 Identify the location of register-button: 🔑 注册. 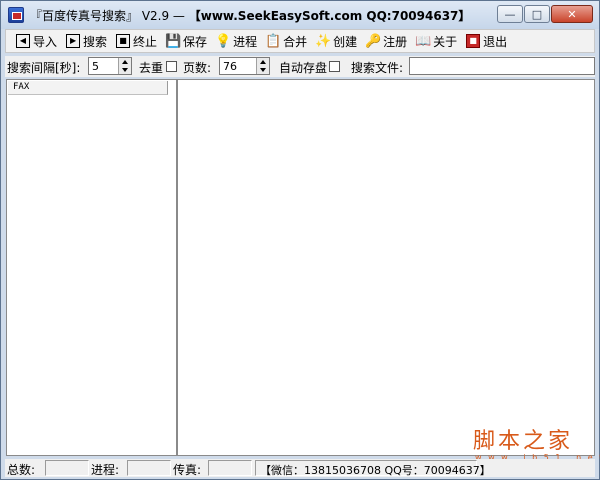
(387, 41).